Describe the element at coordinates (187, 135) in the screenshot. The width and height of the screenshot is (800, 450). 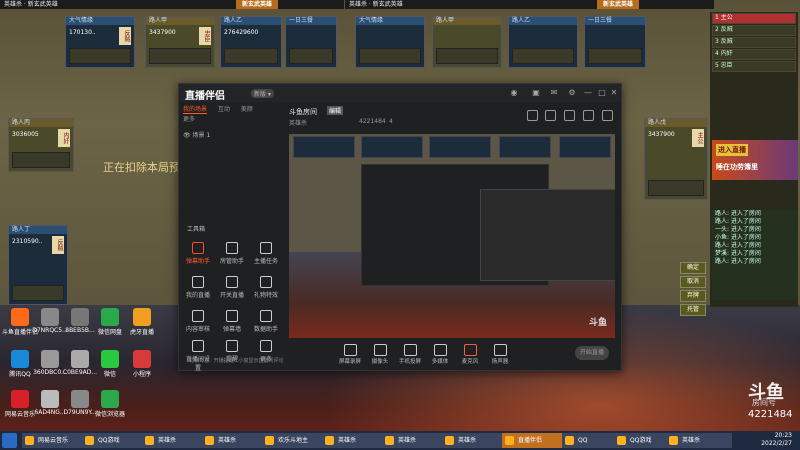
I see `eye-icon: 👁` at that location.